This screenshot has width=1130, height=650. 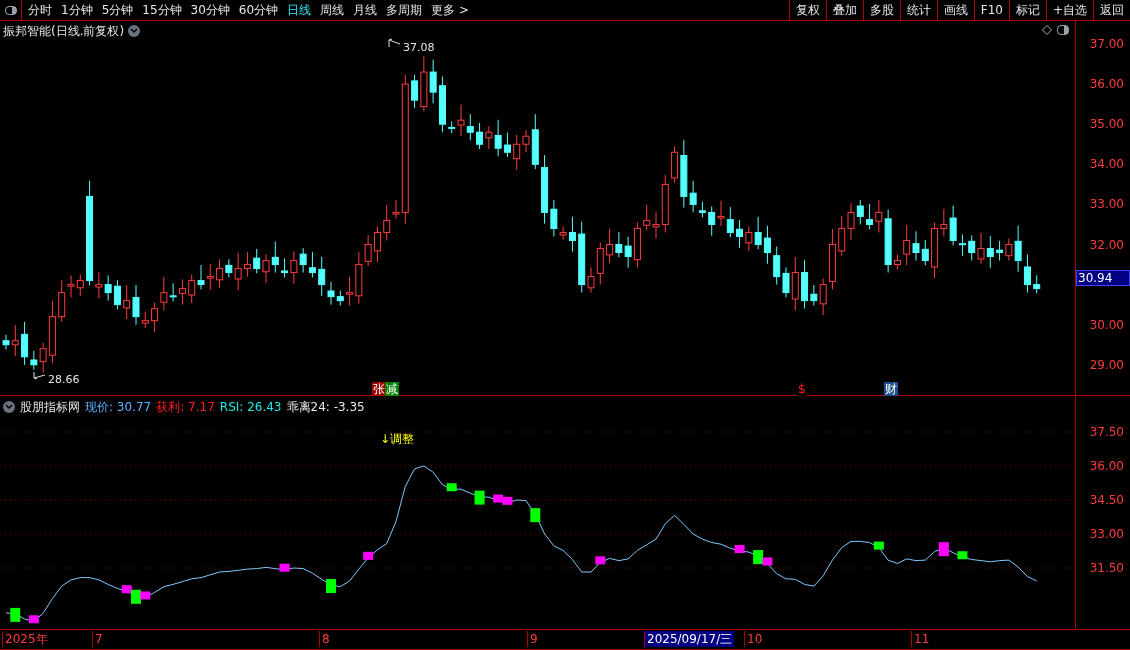 What do you see at coordinates (807, 10) in the screenshot?
I see `toolbar-button: 复权` at bounding box center [807, 10].